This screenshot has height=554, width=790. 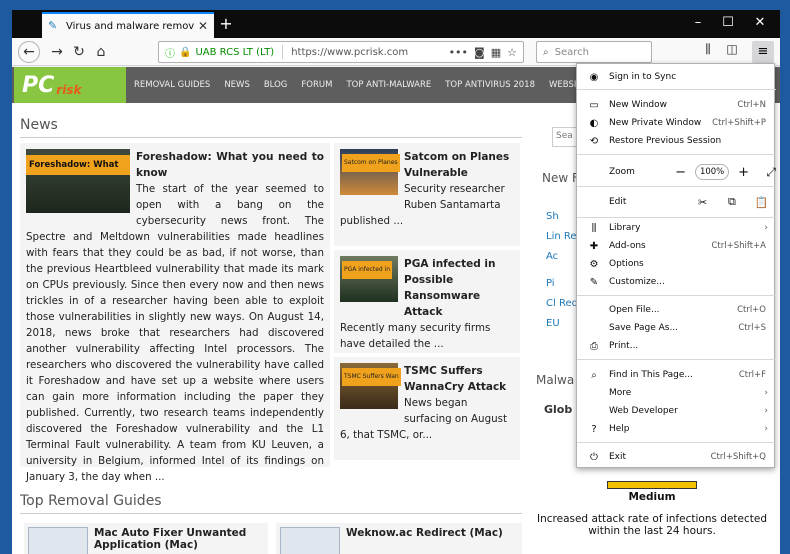 I want to click on page-actions-icon: •••, so click(x=458, y=52).